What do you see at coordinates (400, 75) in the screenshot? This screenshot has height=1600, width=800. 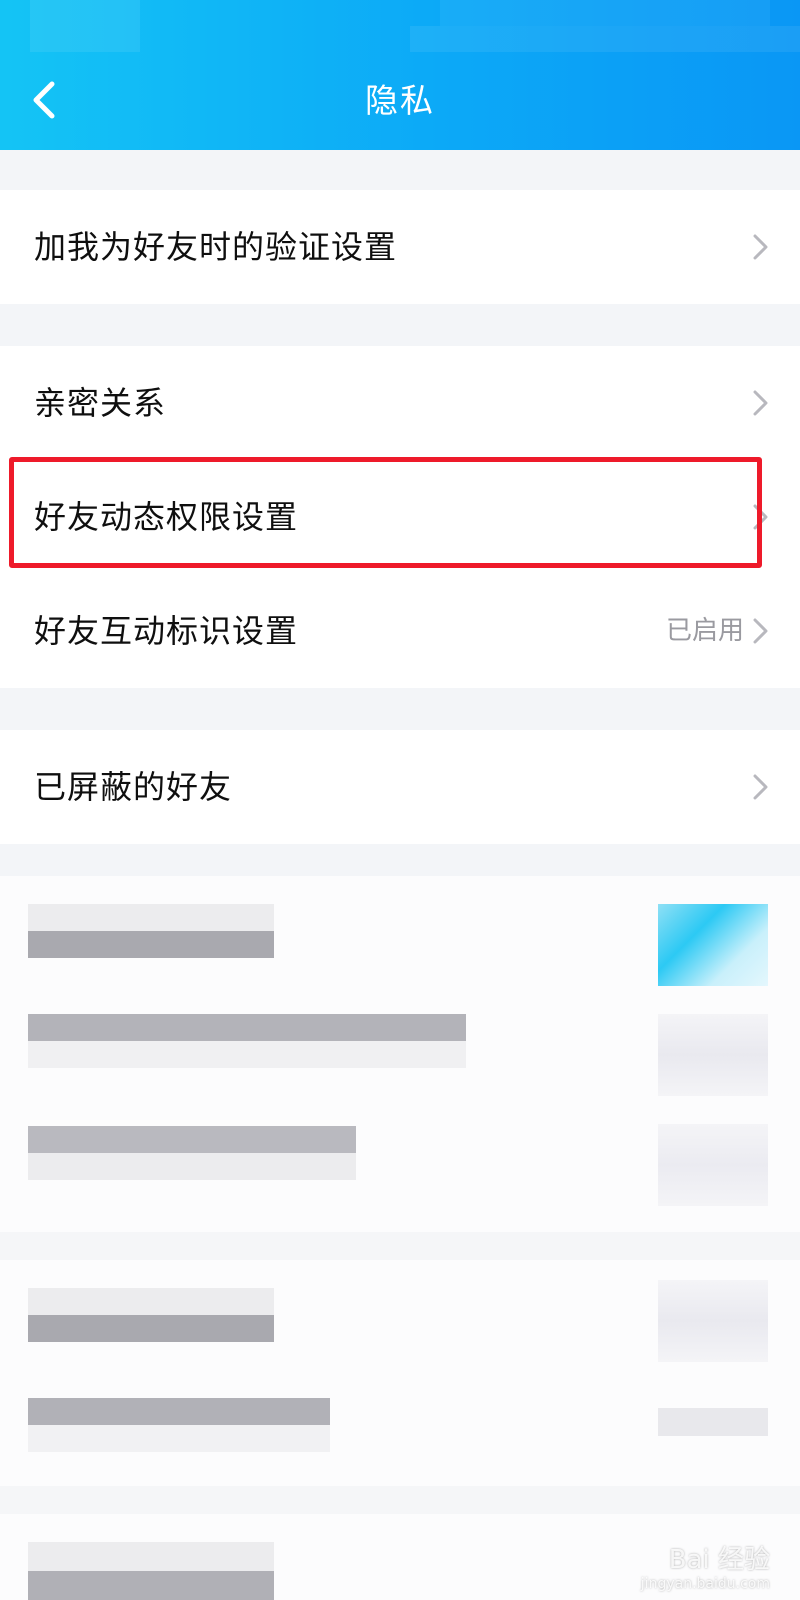 I see `top-bar: 隐私` at bounding box center [400, 75].